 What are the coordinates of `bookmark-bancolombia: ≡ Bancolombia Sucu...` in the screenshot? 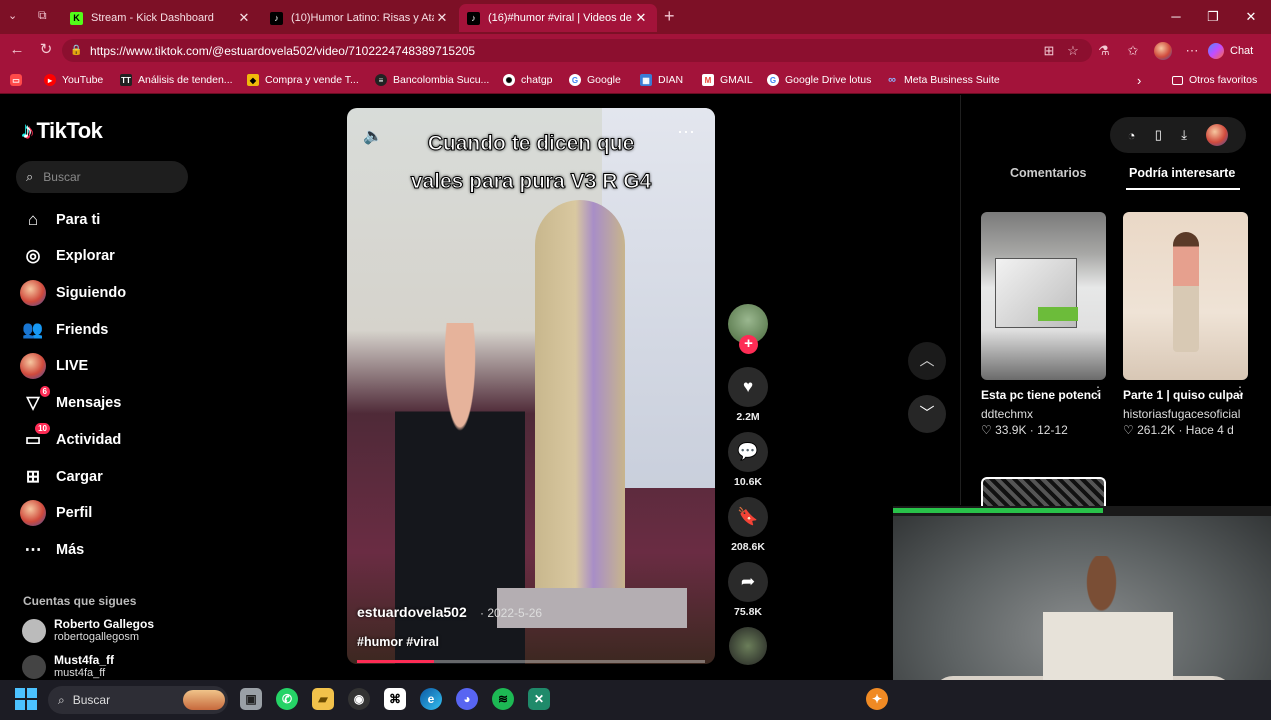 It's located at (432, 80).